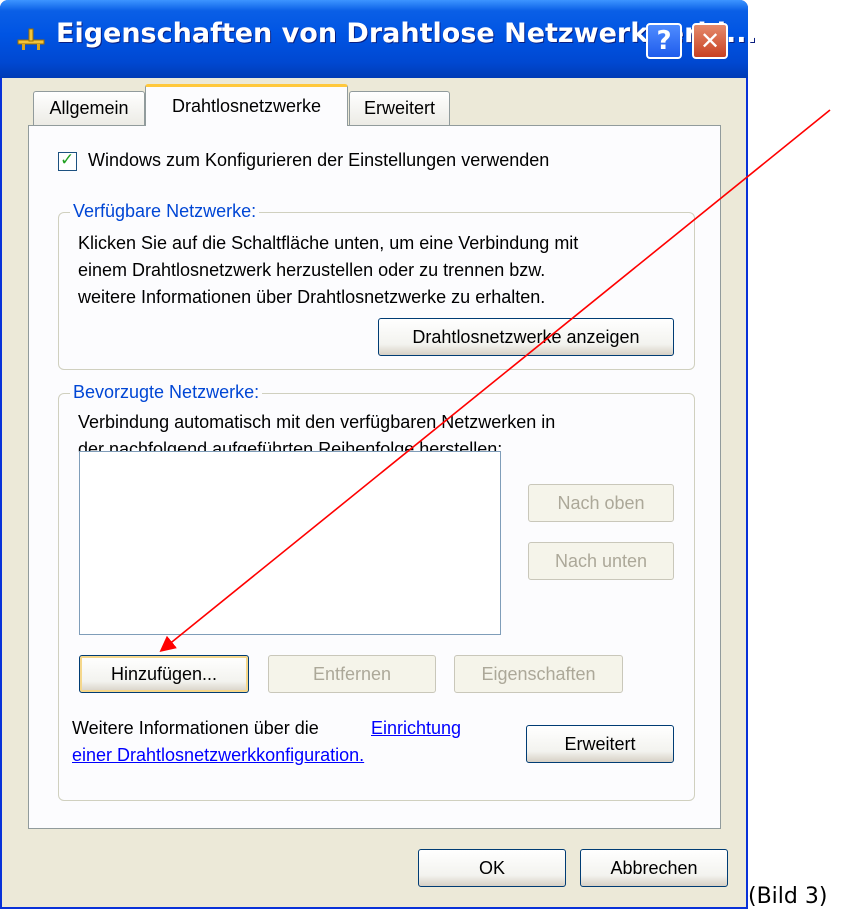 Image resolution: width=848 pixels, height=913 pixels. What do you see at coordinates (290, 543) in the screenshot?
I see `preferred-networks-list` at bounding box center [290, 543].